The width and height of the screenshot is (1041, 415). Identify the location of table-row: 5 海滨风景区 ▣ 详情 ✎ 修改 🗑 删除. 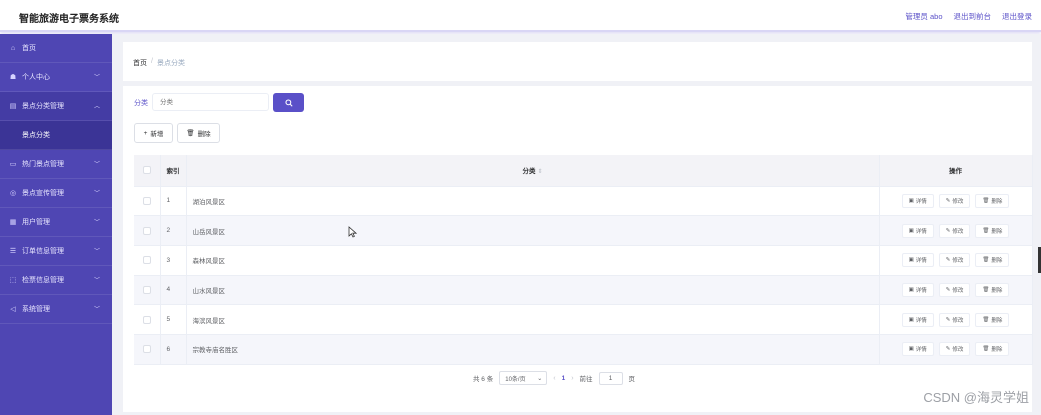
(583, 319).